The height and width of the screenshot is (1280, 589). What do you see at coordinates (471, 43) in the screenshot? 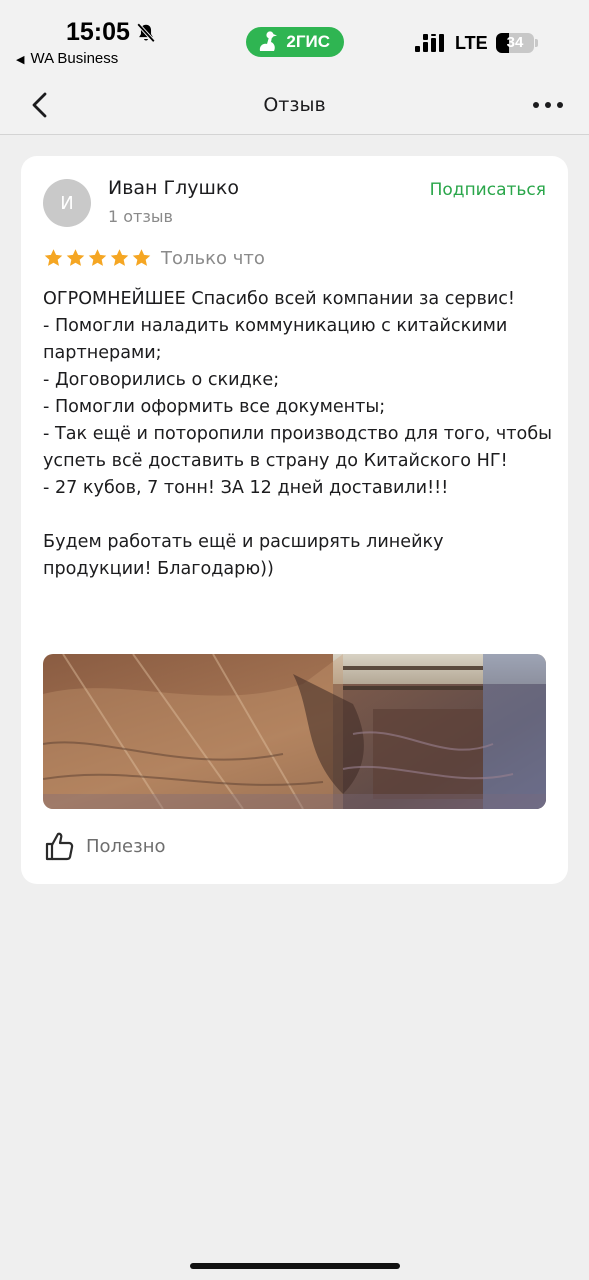
I see `network-type: LTE` at bounding box center [471, 43].